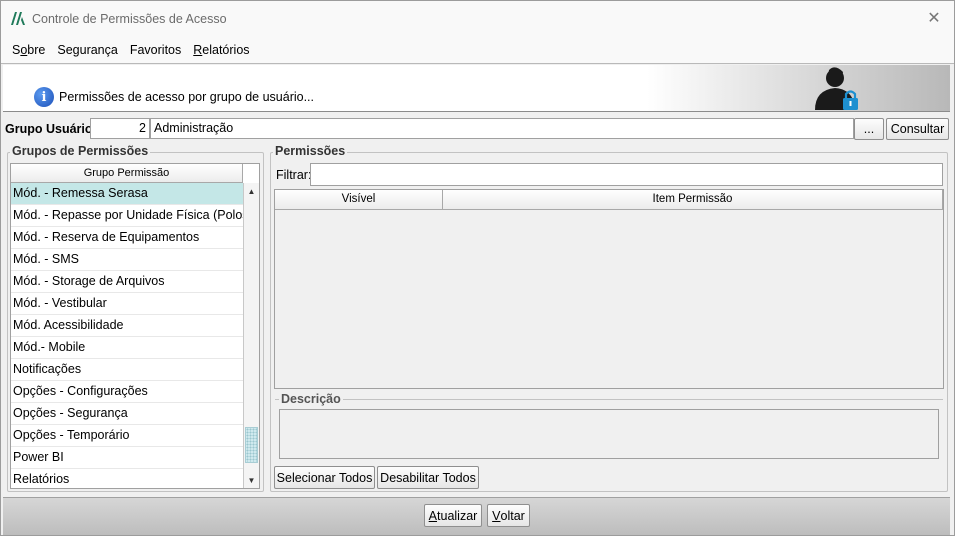 Image resolution: width=955 pixels, height=536 pixels. I want to click on vertical-scrollbar: ▲ ▼, so click(251, 335).